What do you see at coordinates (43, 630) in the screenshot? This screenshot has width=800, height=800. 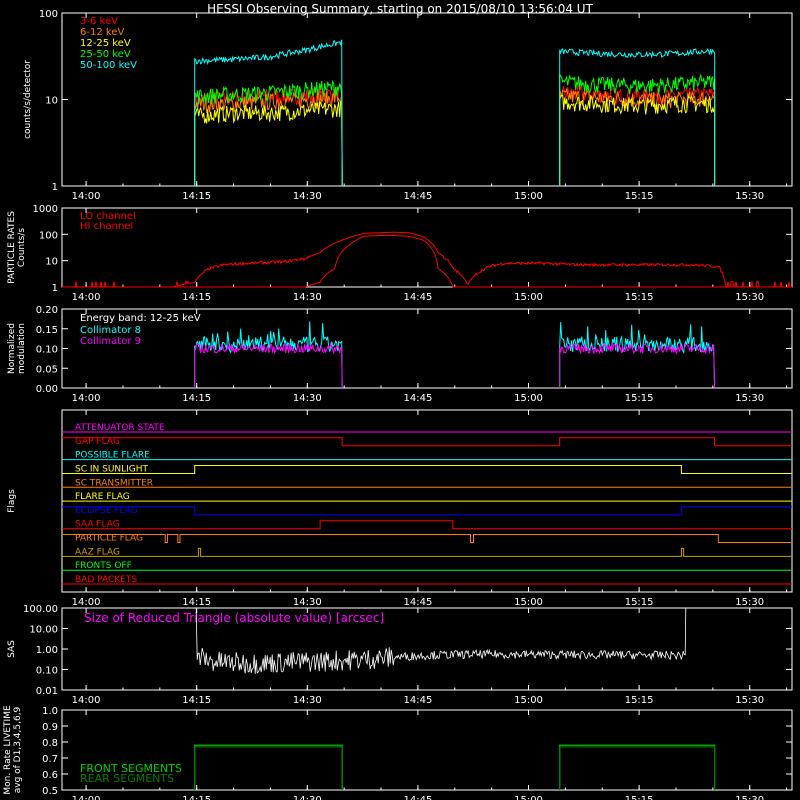 I see `y-tick-label: 10.00` at bounding box center [43, 630].